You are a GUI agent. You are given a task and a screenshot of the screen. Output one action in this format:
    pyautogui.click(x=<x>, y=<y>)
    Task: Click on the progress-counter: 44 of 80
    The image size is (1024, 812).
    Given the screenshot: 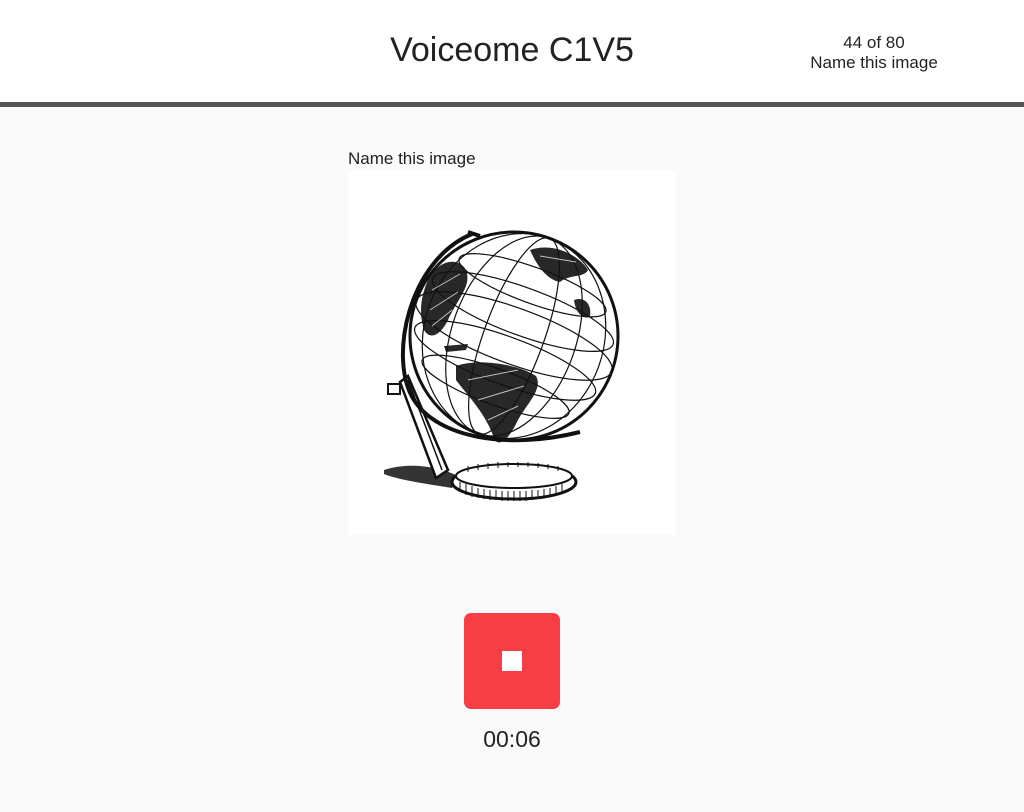 What is the action you would take?
    pyautogui.click(x=874, y=42)
    